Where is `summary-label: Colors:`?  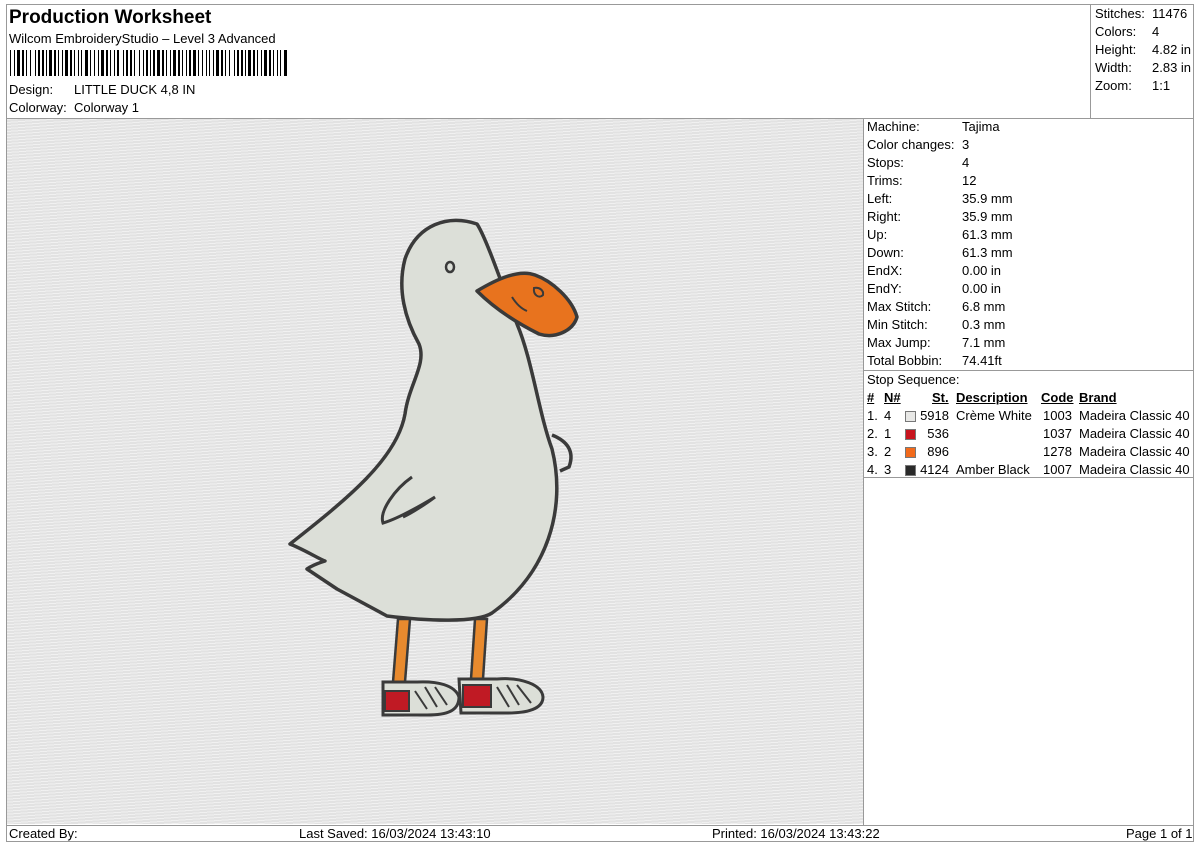 summary-label: Colors: is located at coordinates (1116, 31).